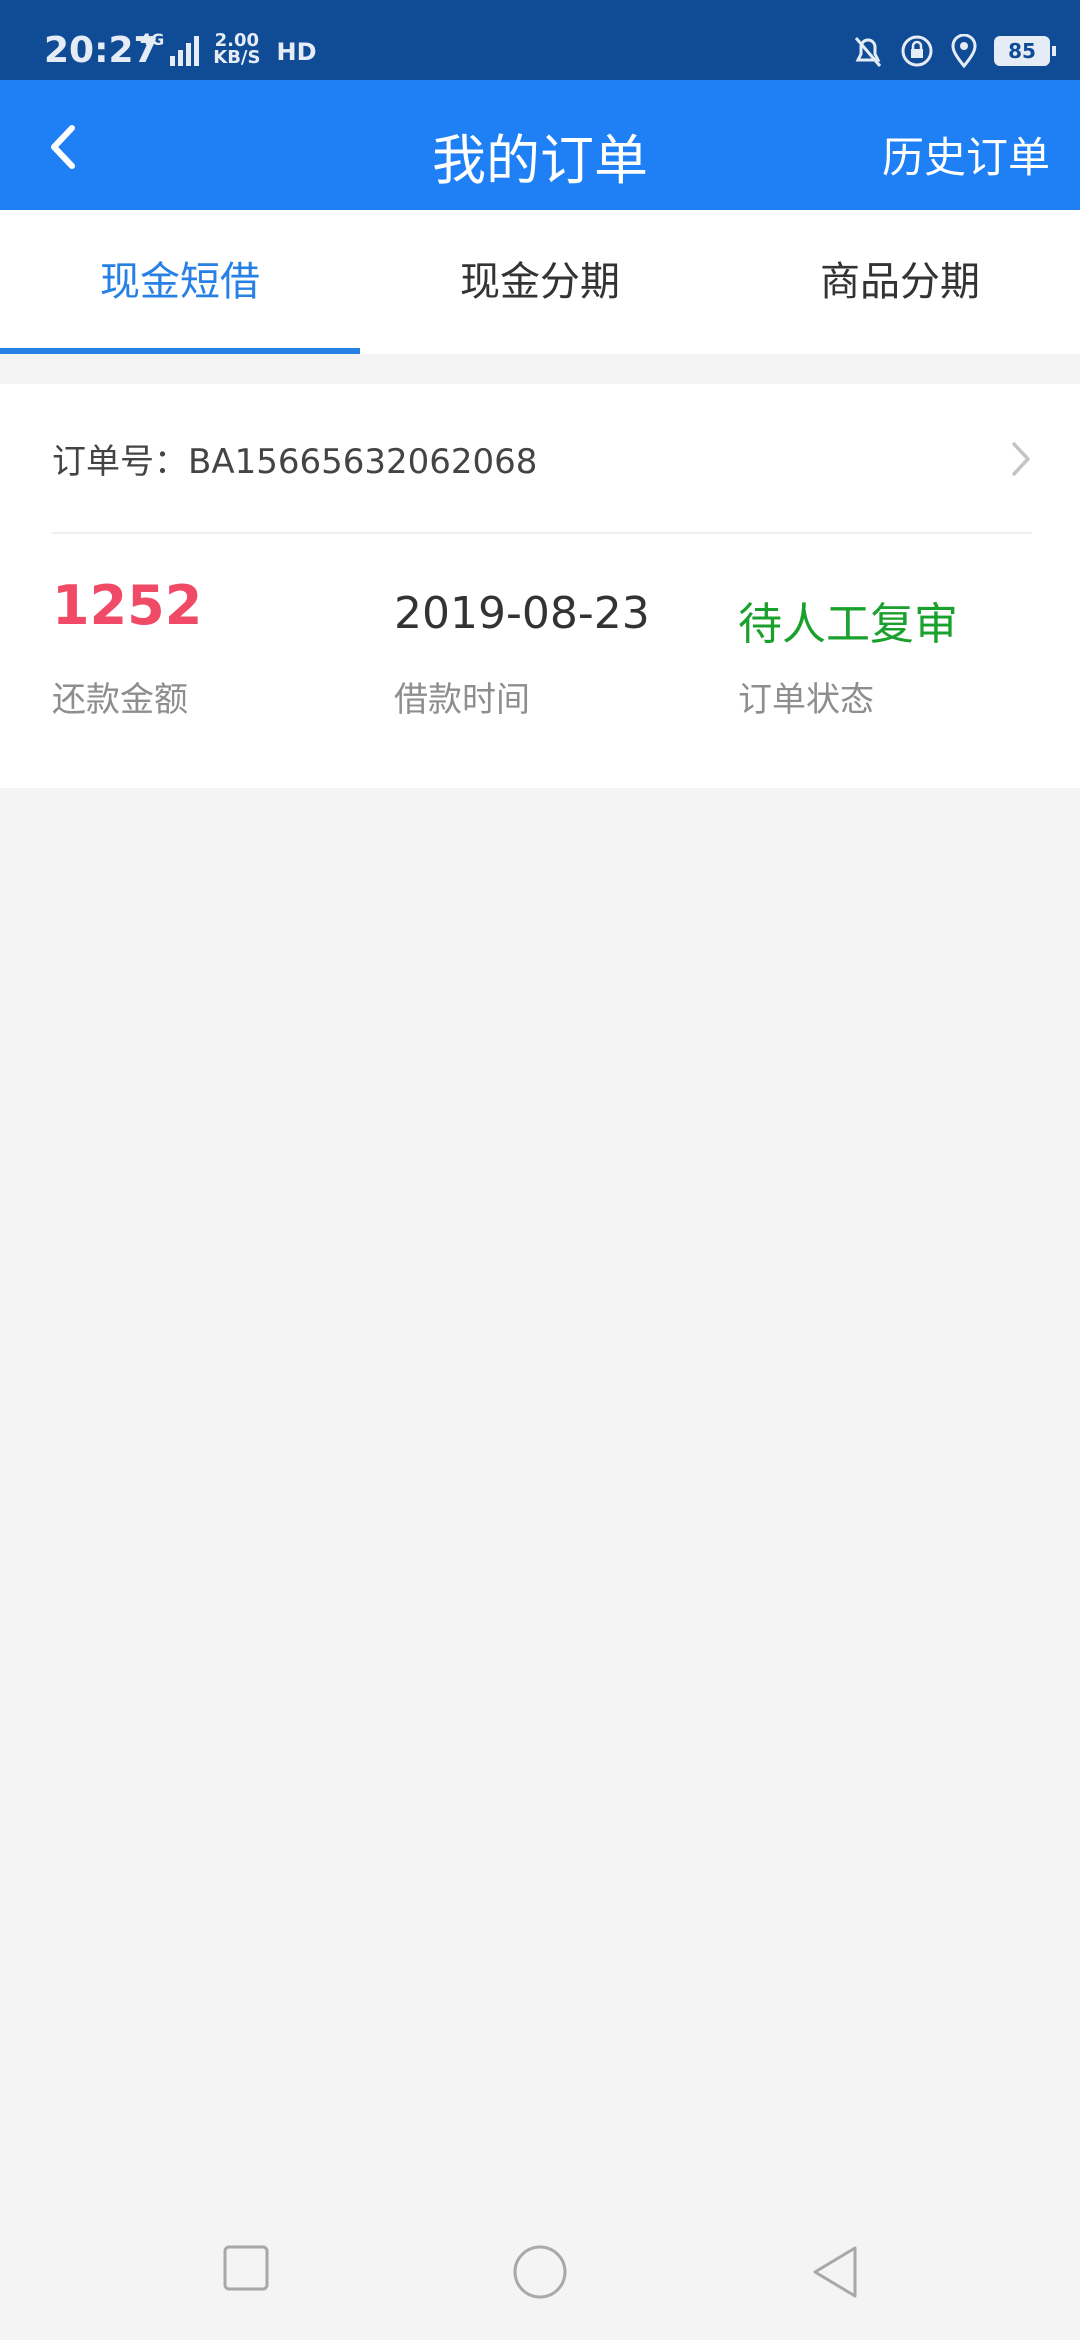 The image size is (1080, 2340). I want to click on status-right-icons: 85, so click(954, 51).